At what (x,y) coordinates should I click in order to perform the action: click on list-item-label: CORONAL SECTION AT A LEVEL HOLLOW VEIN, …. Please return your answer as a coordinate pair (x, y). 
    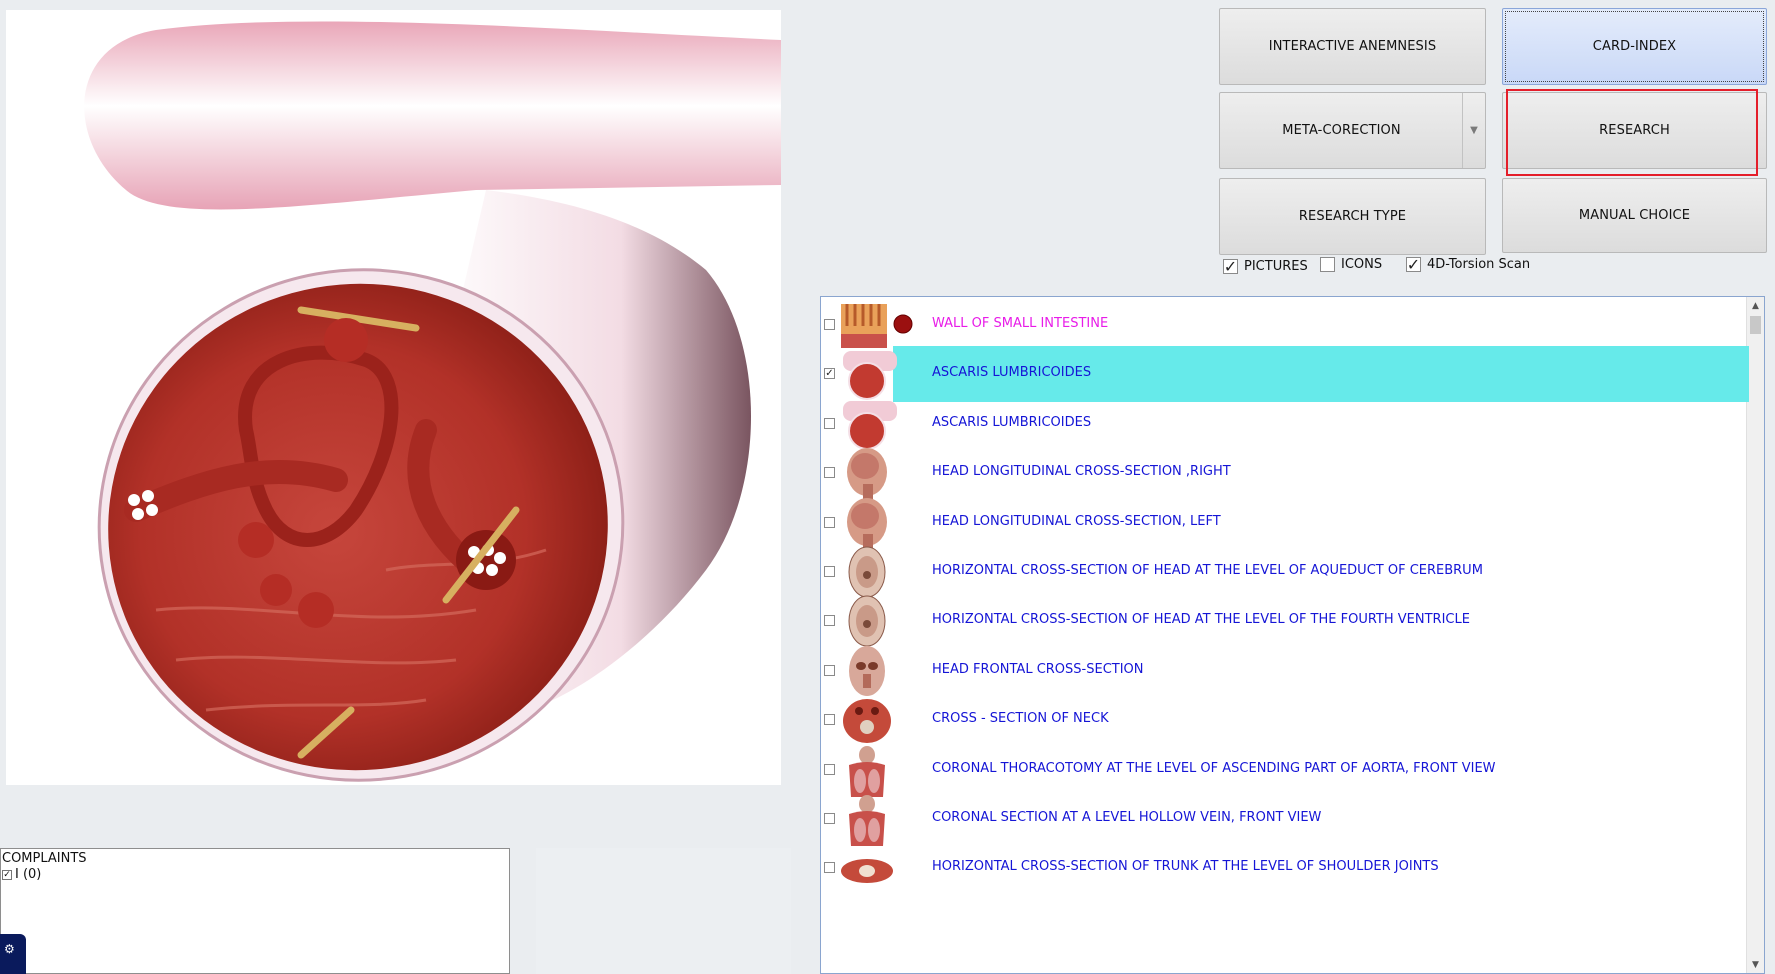
    Looking at the image, I should click on (1127, 817).